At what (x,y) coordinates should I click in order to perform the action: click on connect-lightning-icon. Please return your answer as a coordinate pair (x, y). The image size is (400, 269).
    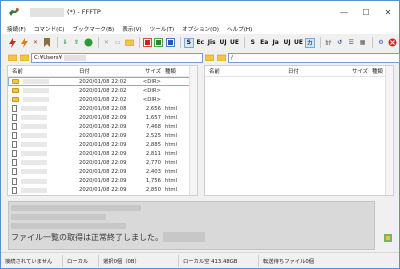
    Looking at the image, I should click on (12, 42).